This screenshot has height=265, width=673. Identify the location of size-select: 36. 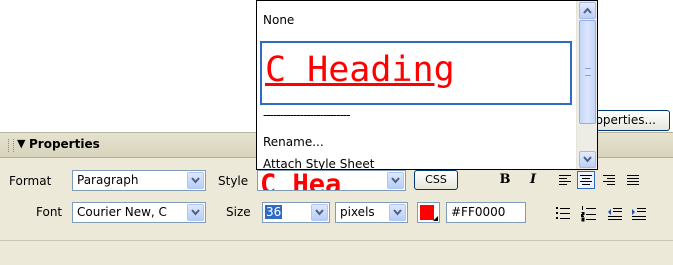
(296, 212).